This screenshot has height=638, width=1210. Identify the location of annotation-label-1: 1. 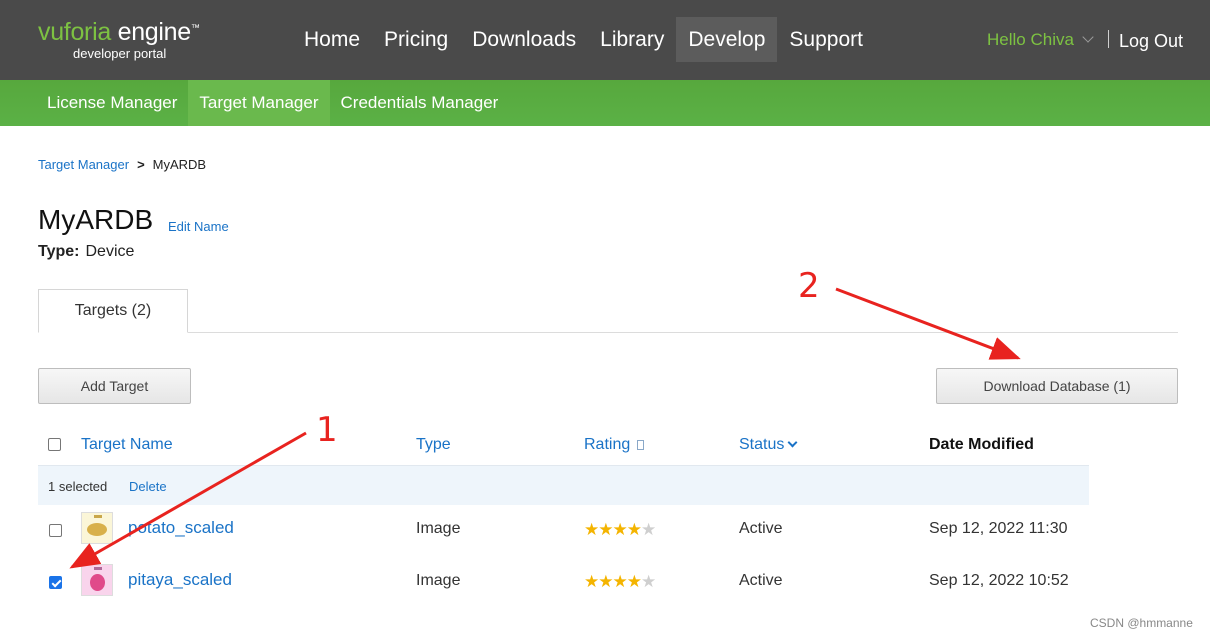
(327, 430).